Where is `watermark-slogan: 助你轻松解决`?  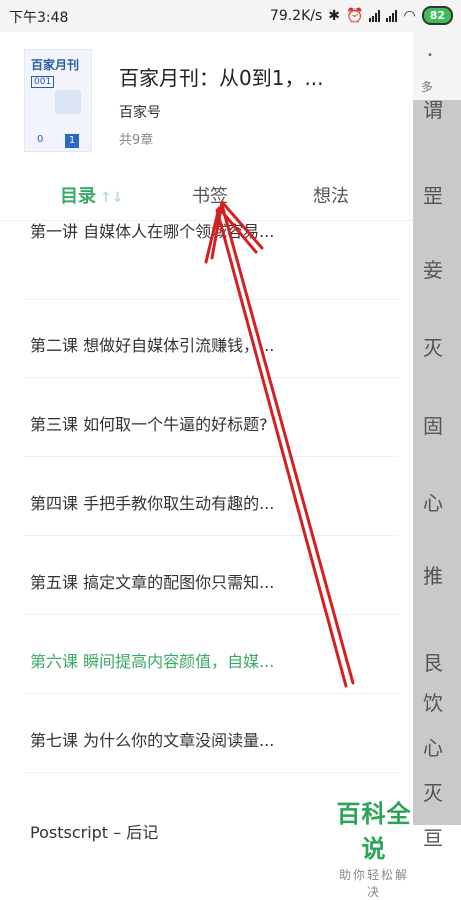
watermark-slogan: 助你轻松解决 is located at coordinates (373, 883).